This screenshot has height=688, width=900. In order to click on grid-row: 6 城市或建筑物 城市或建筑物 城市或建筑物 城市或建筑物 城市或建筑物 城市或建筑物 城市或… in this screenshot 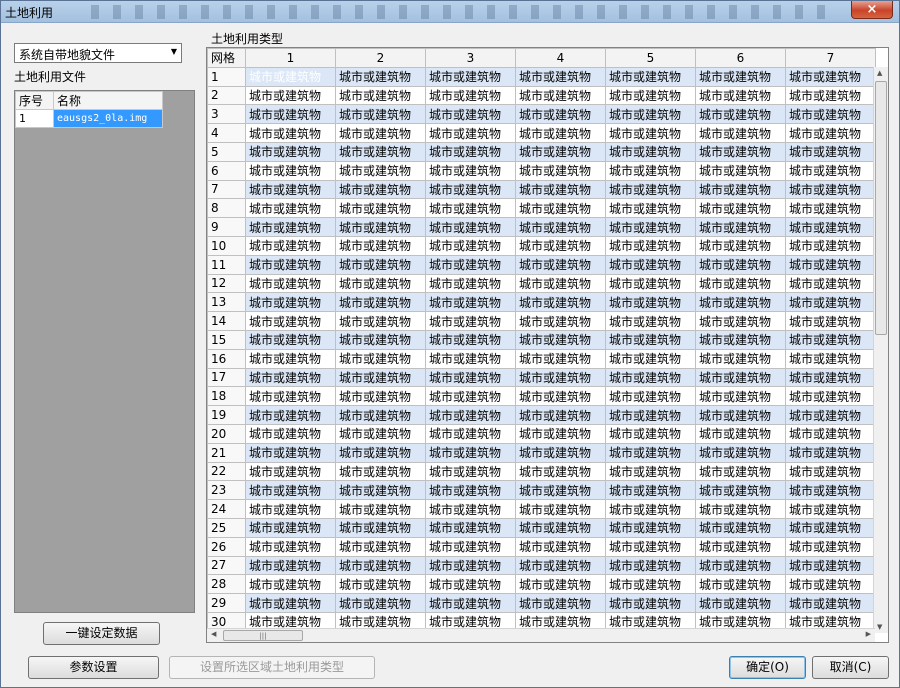, I will do `click(541, 170)`.